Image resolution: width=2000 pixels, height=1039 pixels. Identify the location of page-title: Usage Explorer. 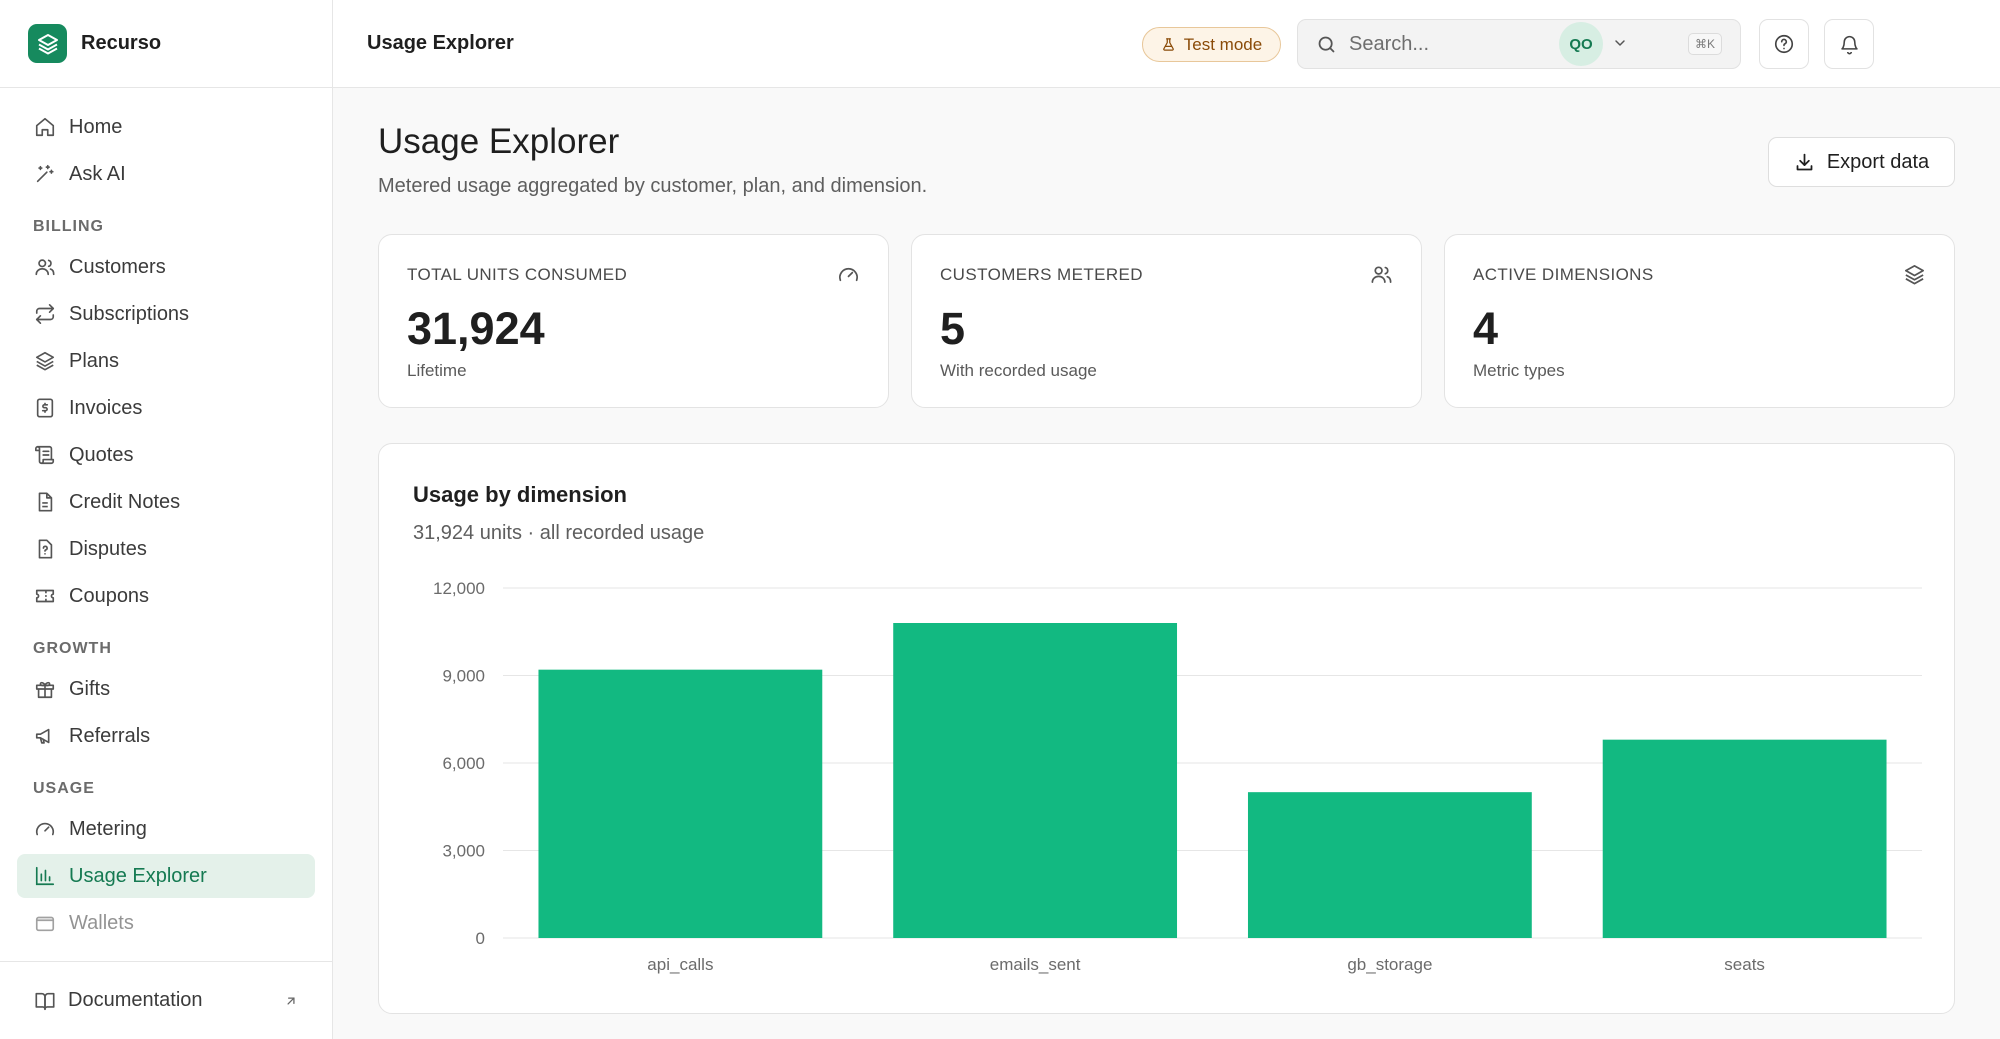
(499, 141).